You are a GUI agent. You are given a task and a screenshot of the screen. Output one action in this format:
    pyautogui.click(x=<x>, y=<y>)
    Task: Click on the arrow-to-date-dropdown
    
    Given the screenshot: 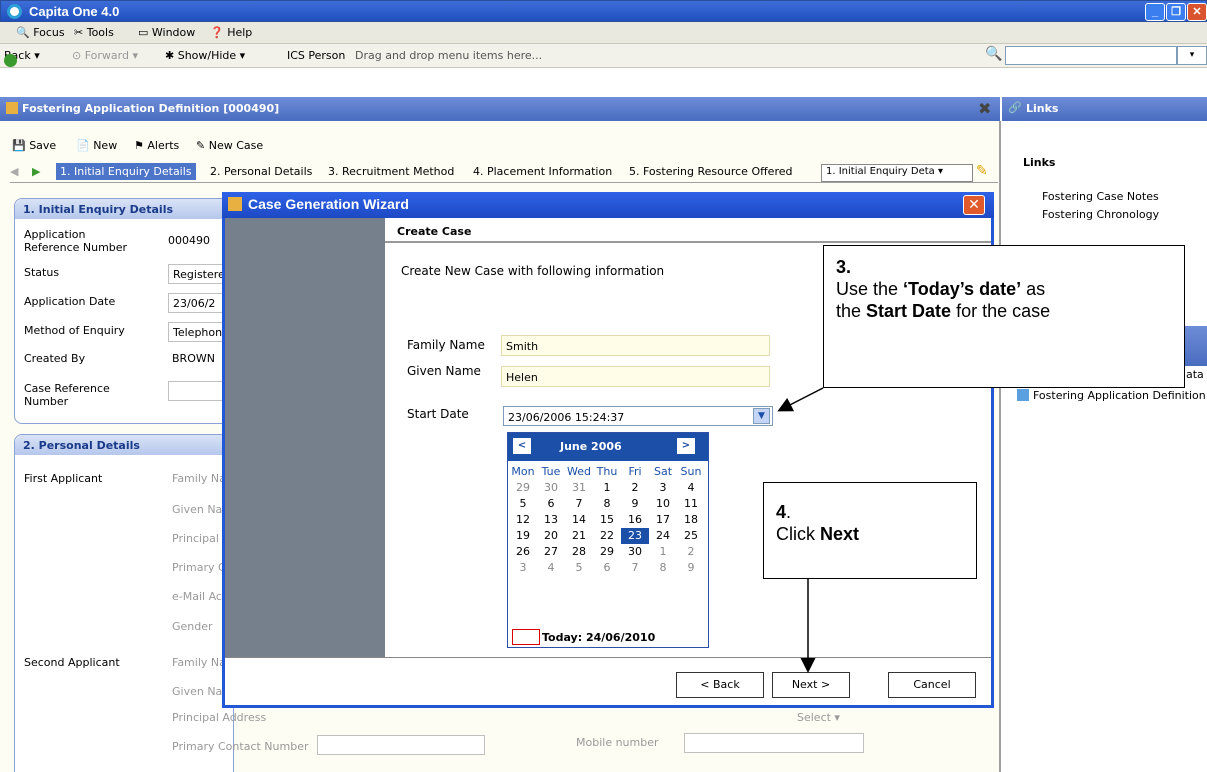 What is the action you would take?
    pyautogui.click(x=800, y=399)
    